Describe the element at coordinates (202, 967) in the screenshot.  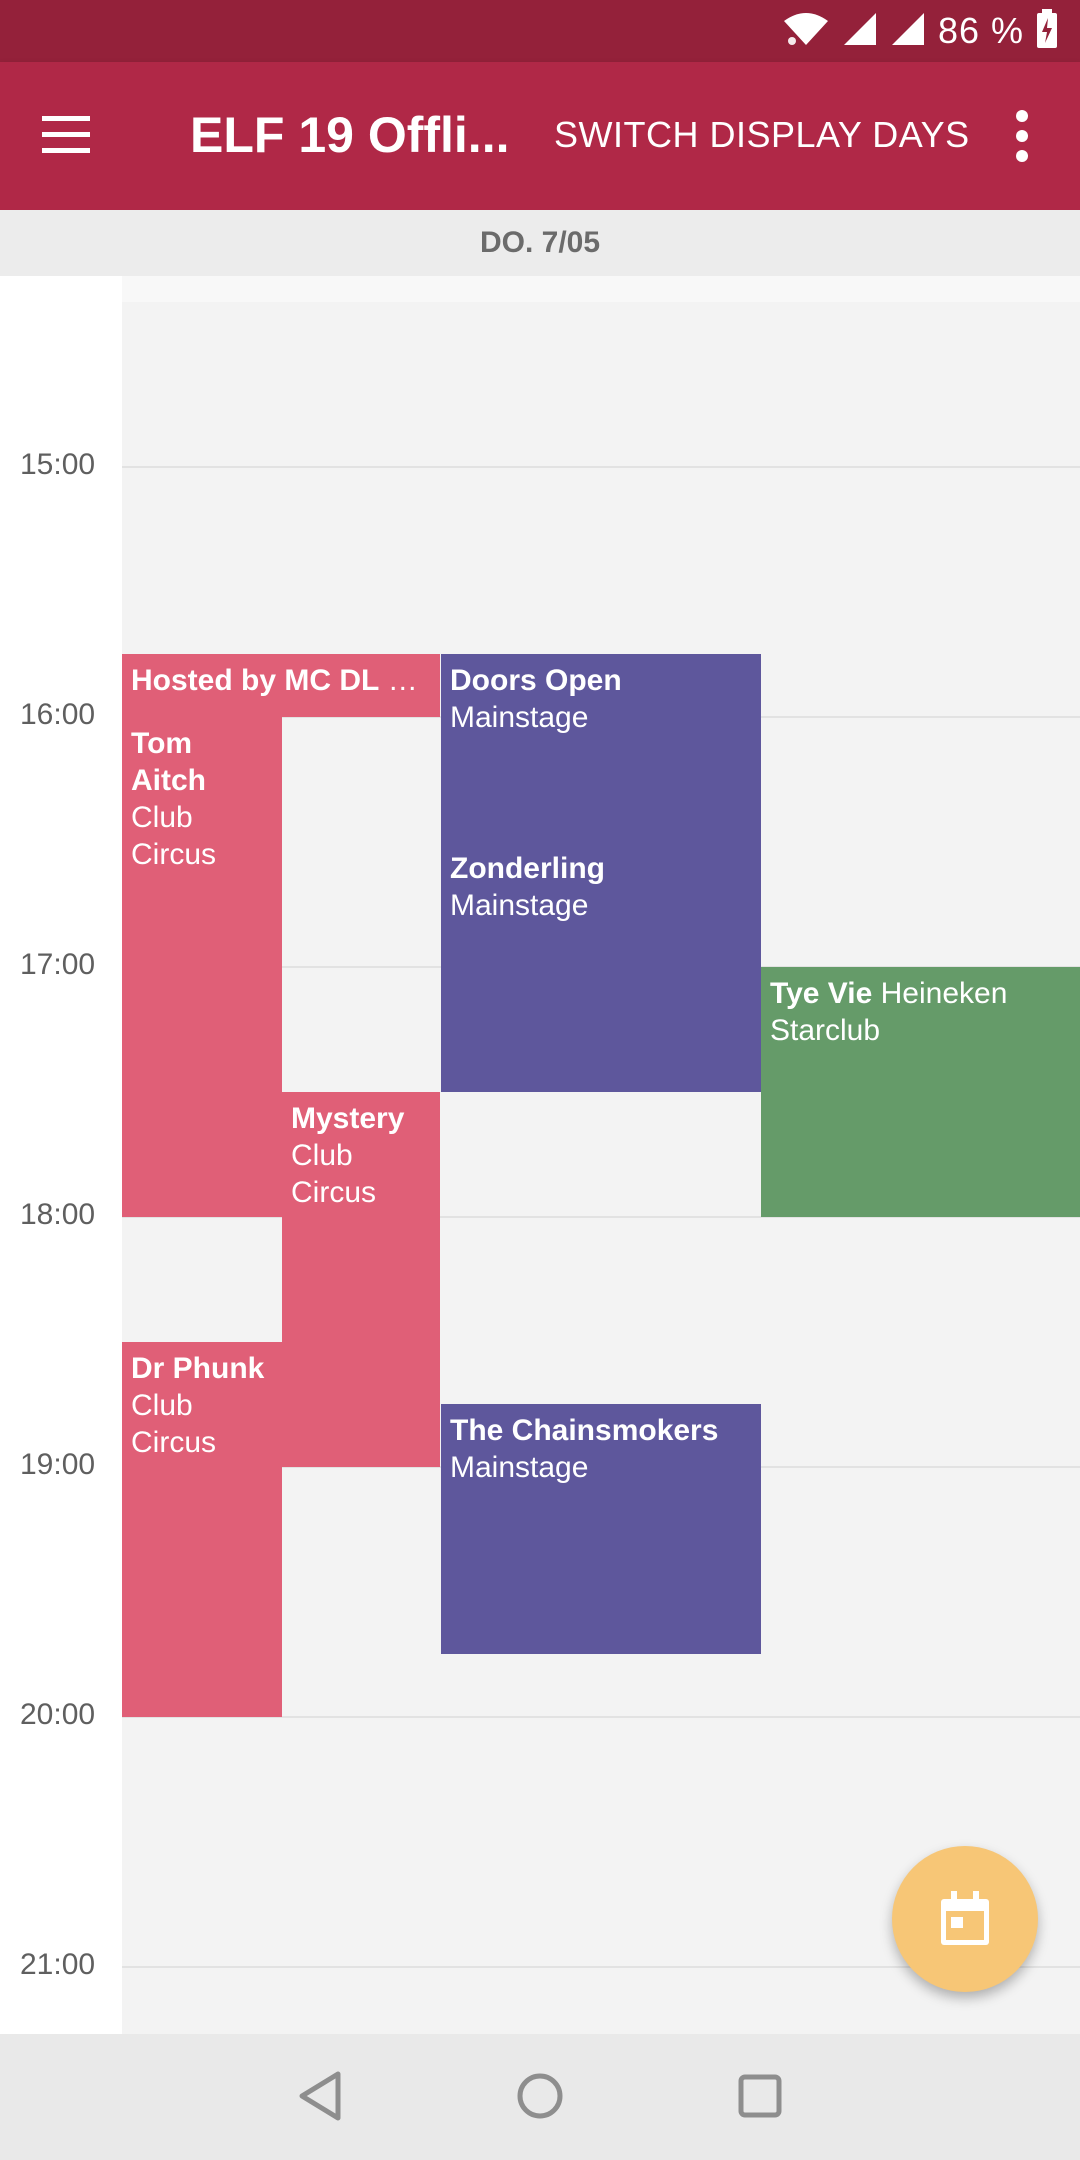
I see `event-block: Tom Aitch Club Circus` at that location.